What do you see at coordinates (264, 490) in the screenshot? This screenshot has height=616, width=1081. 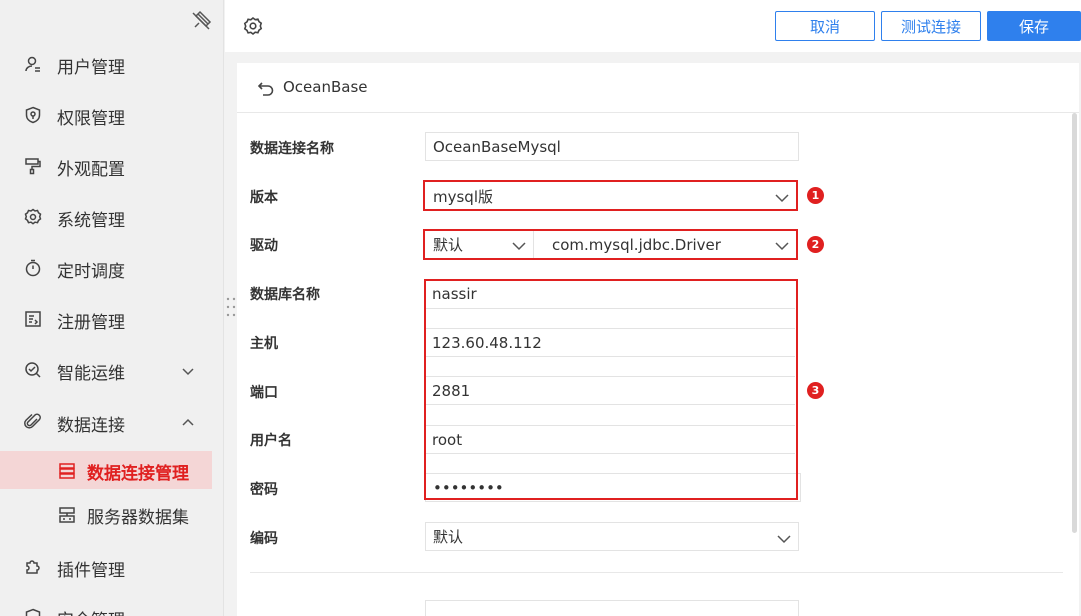 I see `field-label: 密码` at bounding box center [264, 490].